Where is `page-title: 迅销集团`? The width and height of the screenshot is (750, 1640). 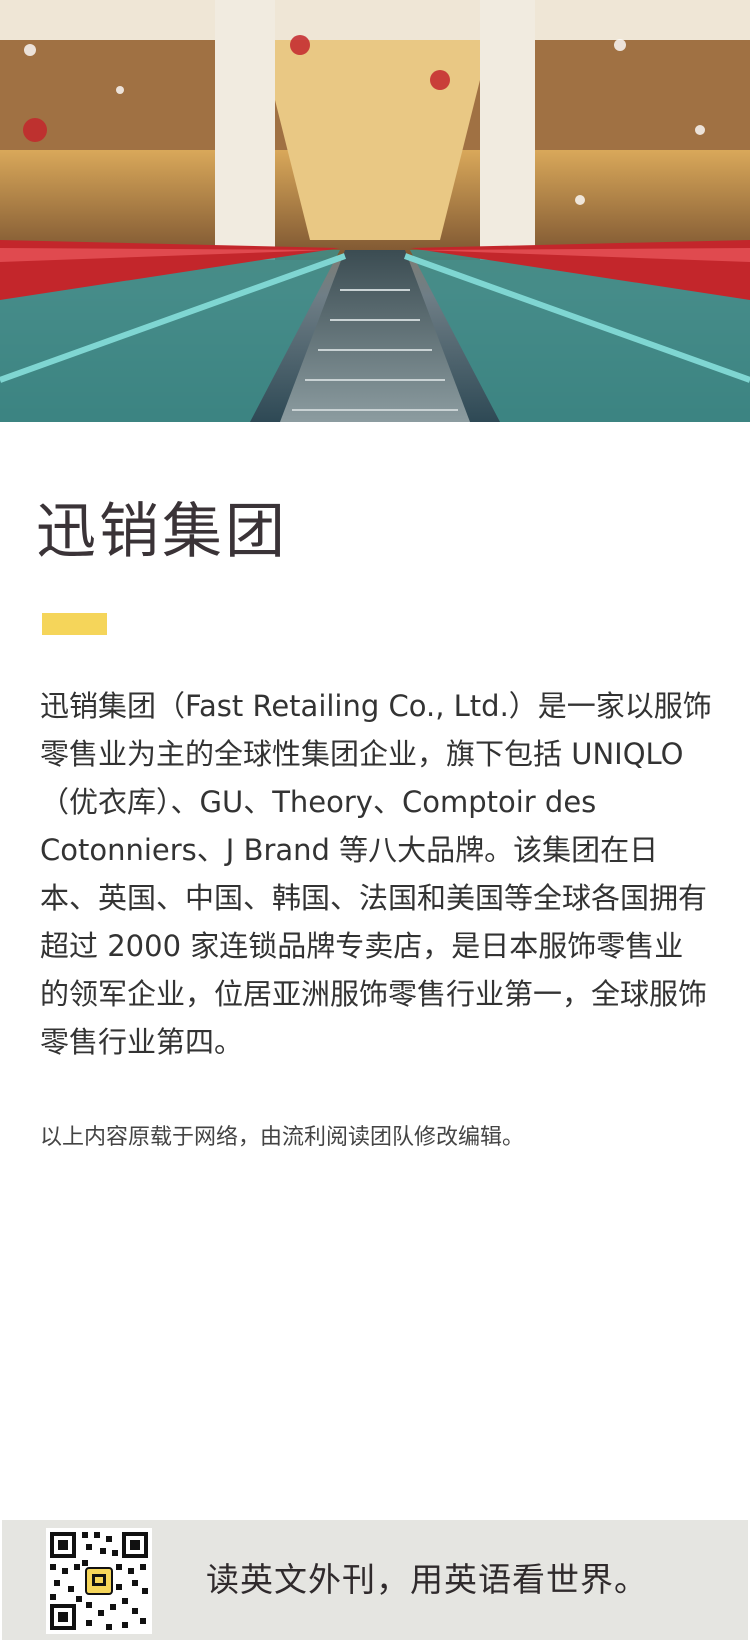
page-title: 迅销集团 is located at coordinates (162, 532).